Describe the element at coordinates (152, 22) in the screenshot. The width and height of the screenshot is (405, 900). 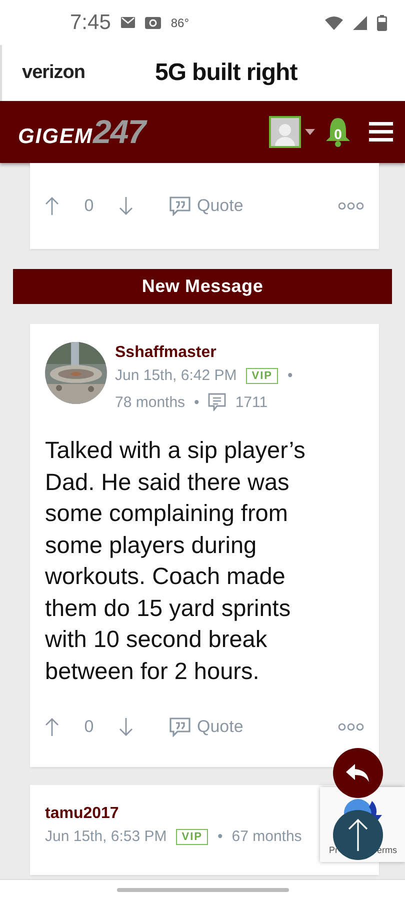
I see `camera-icon` at that location.